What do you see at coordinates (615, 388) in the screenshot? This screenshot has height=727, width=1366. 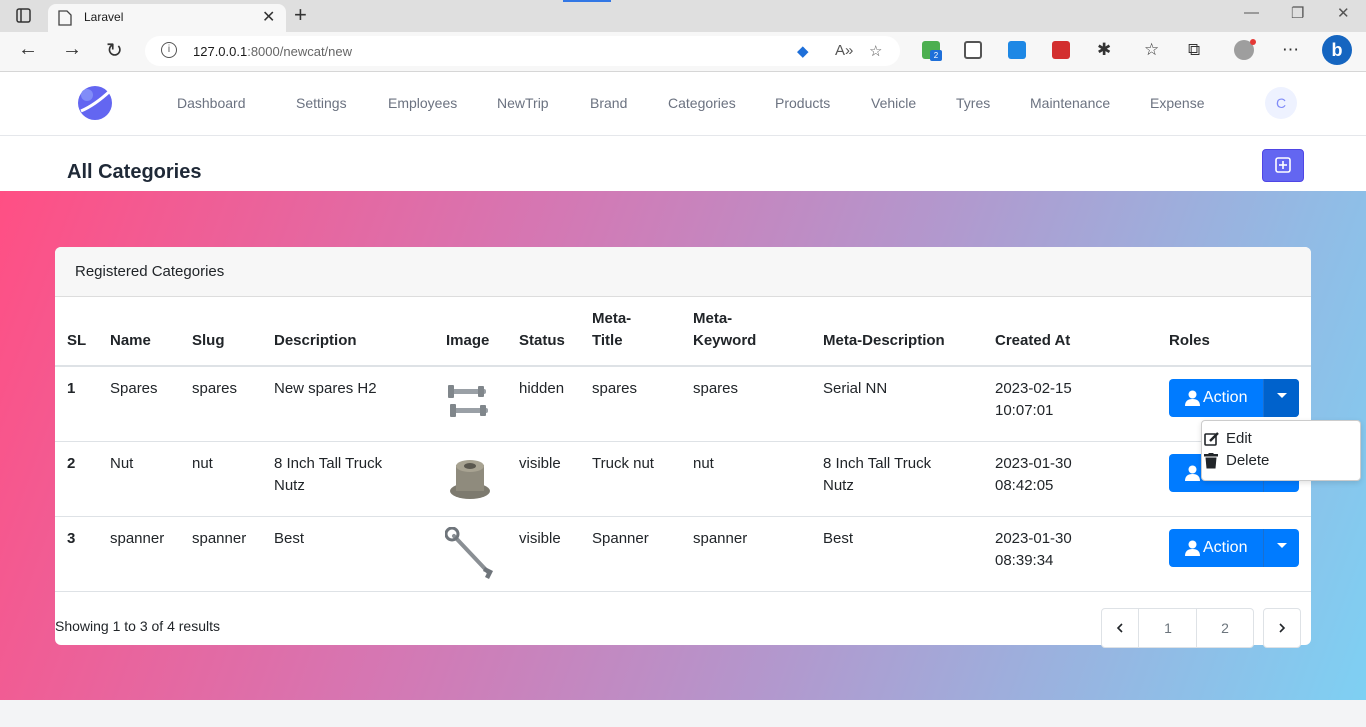 I see `row1-meta-title: spares` at bounding box center [615, 388].